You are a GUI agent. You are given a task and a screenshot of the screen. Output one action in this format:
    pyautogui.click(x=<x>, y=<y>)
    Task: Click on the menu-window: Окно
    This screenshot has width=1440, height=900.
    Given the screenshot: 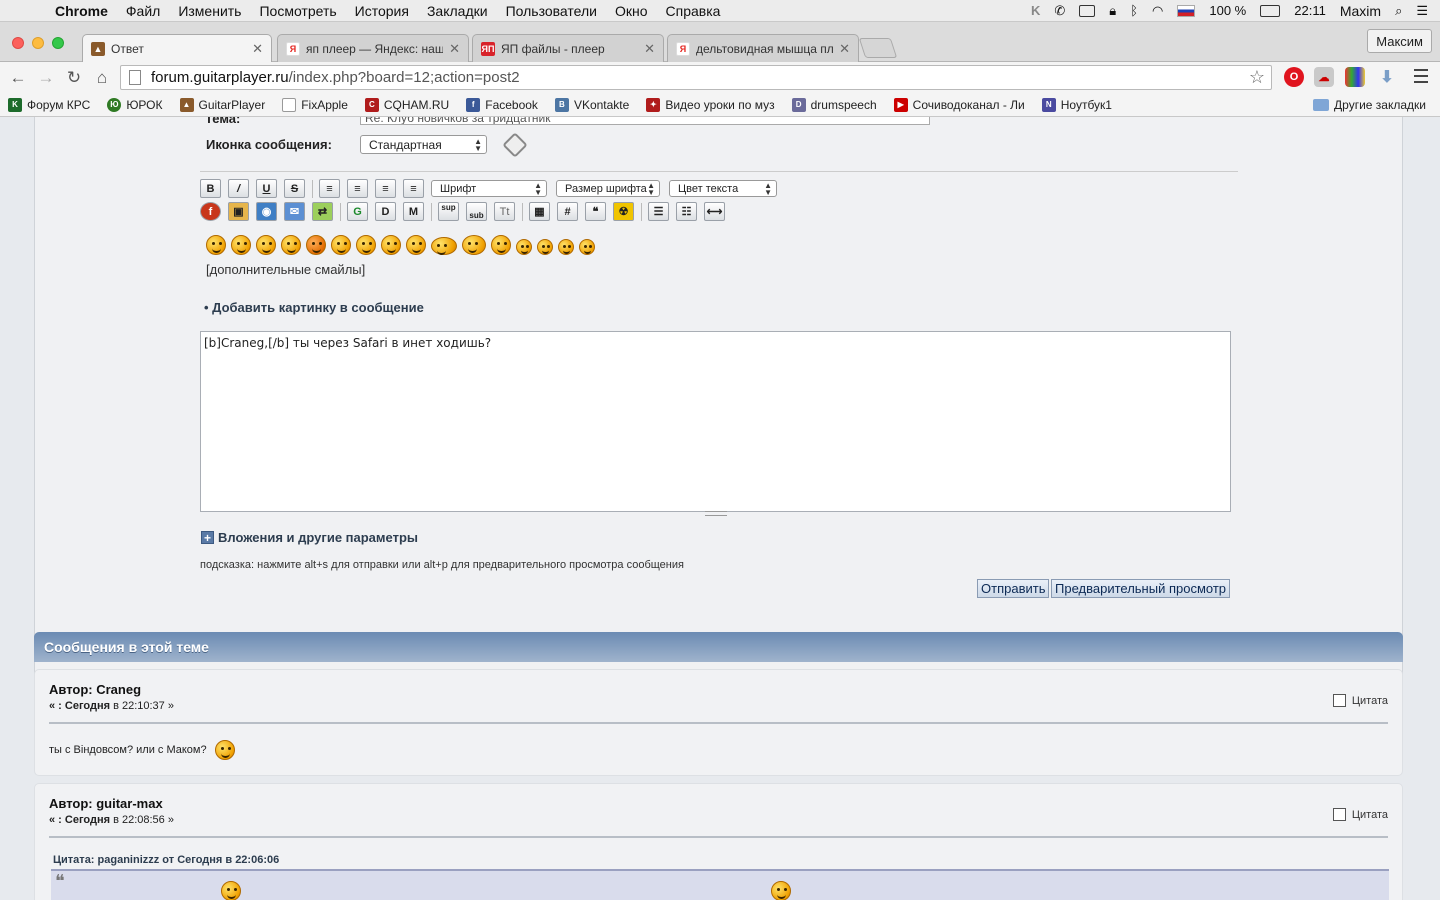 What is the action you would take?
    pyautogui.click(x=631, y=11)
    